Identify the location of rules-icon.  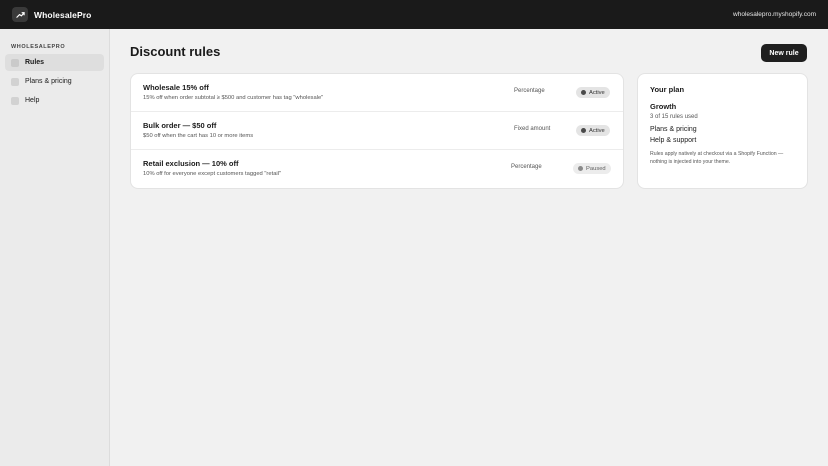
(15, 62).